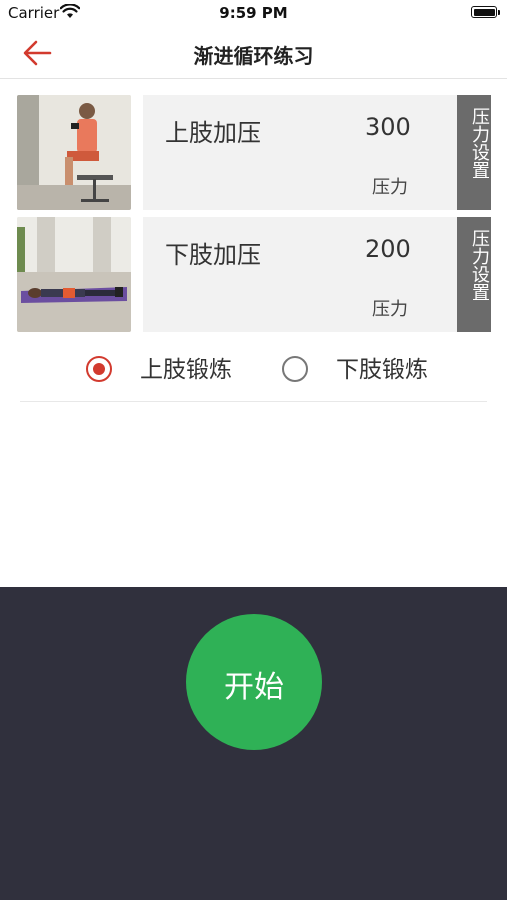 Image resolution: width=507 pixels, height=900 pixels. I want to click on exercise-label: 上肢加压, so click(213, 133).